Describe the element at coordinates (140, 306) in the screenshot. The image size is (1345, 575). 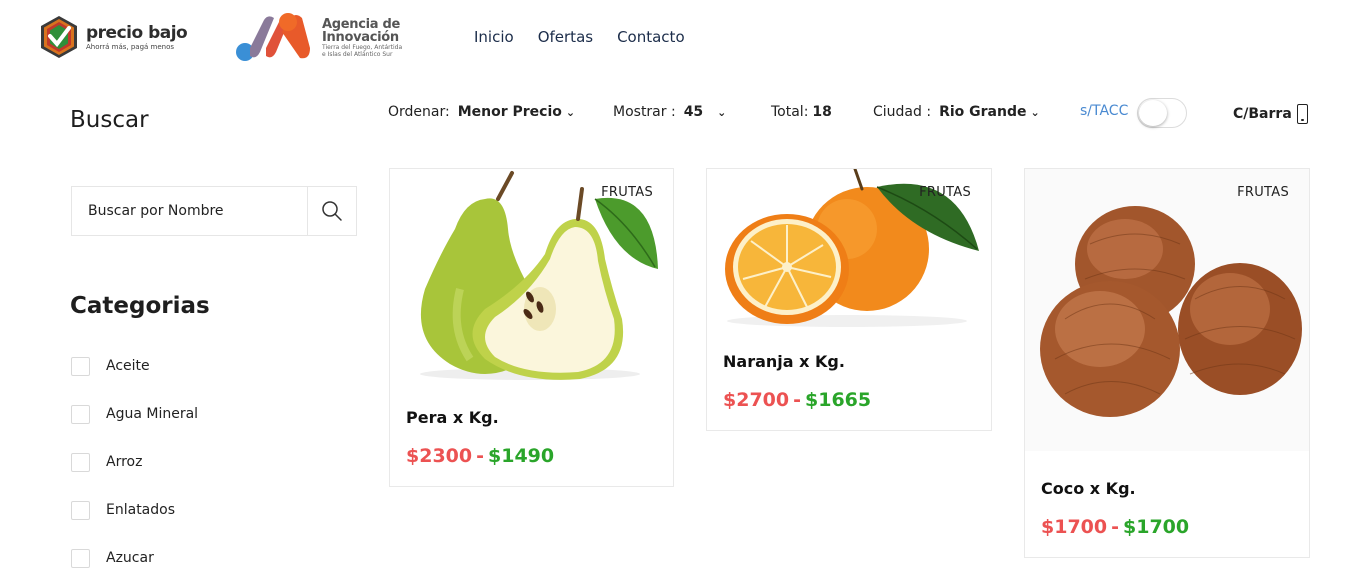
I see `categories-title: Categorias` at that location.